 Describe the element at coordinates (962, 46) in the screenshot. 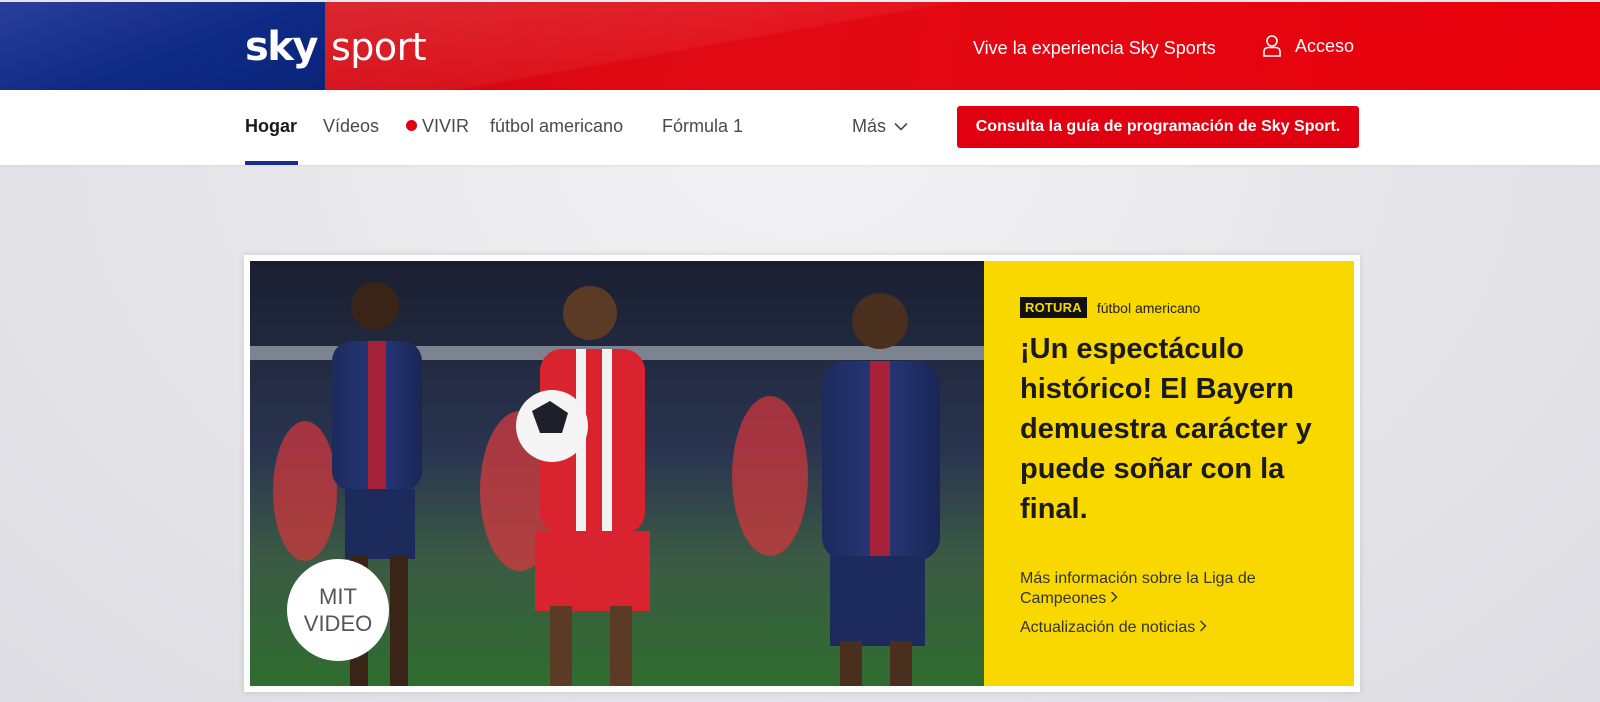

I see `header-sheen` at that location.